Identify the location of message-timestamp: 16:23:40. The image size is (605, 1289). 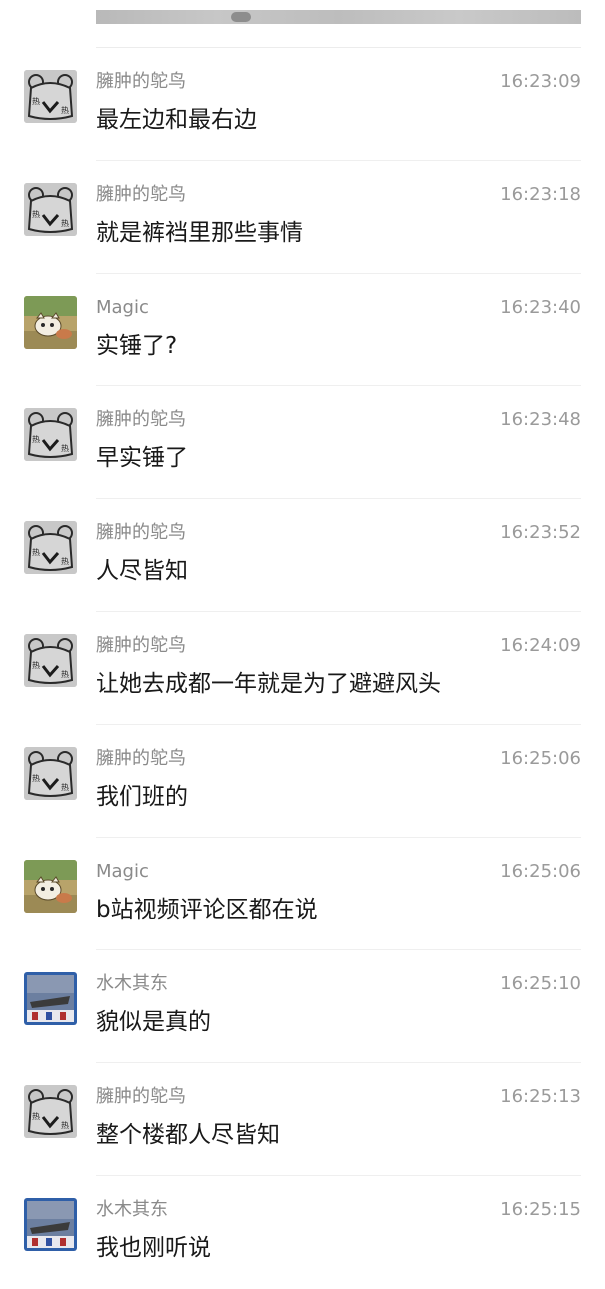
(540, 307).